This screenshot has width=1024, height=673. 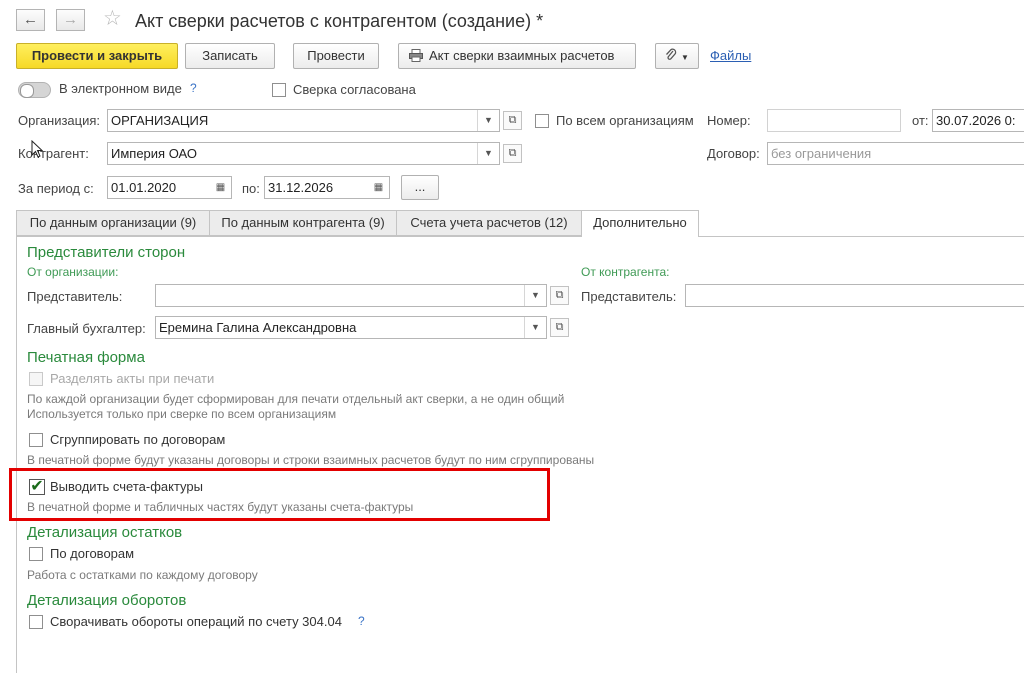 What do you see at coordinates (56, 188) in the screenshot?
I see `period-label: За период с:` at bounding box center [56, 188].